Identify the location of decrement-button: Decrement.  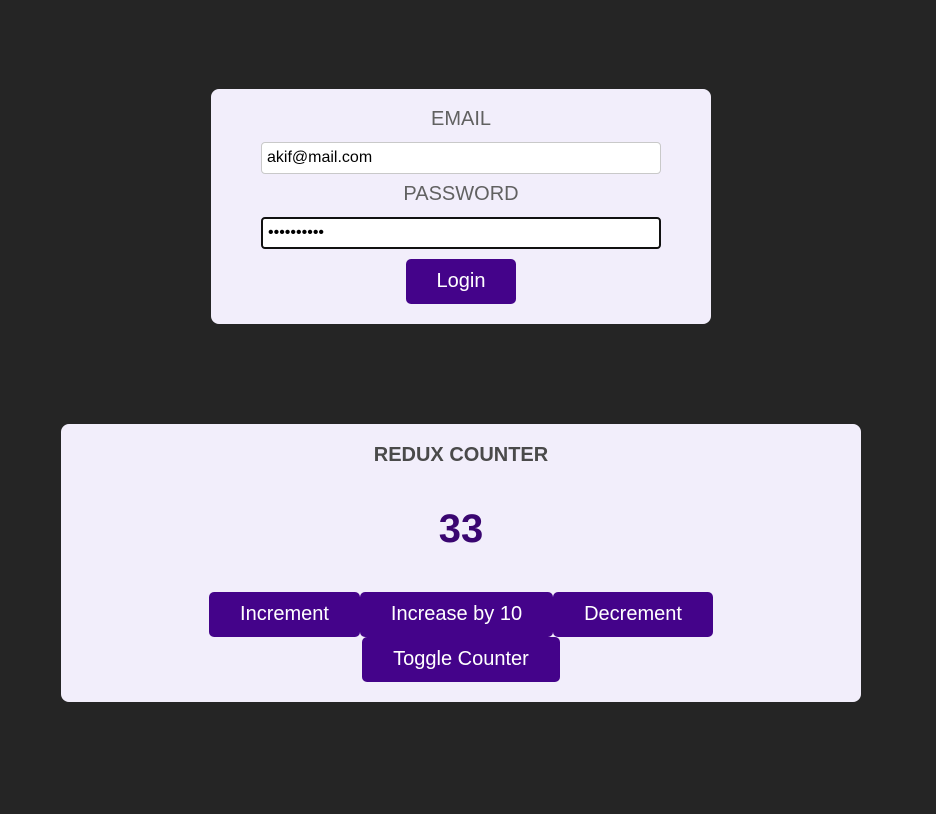
(633, 614).